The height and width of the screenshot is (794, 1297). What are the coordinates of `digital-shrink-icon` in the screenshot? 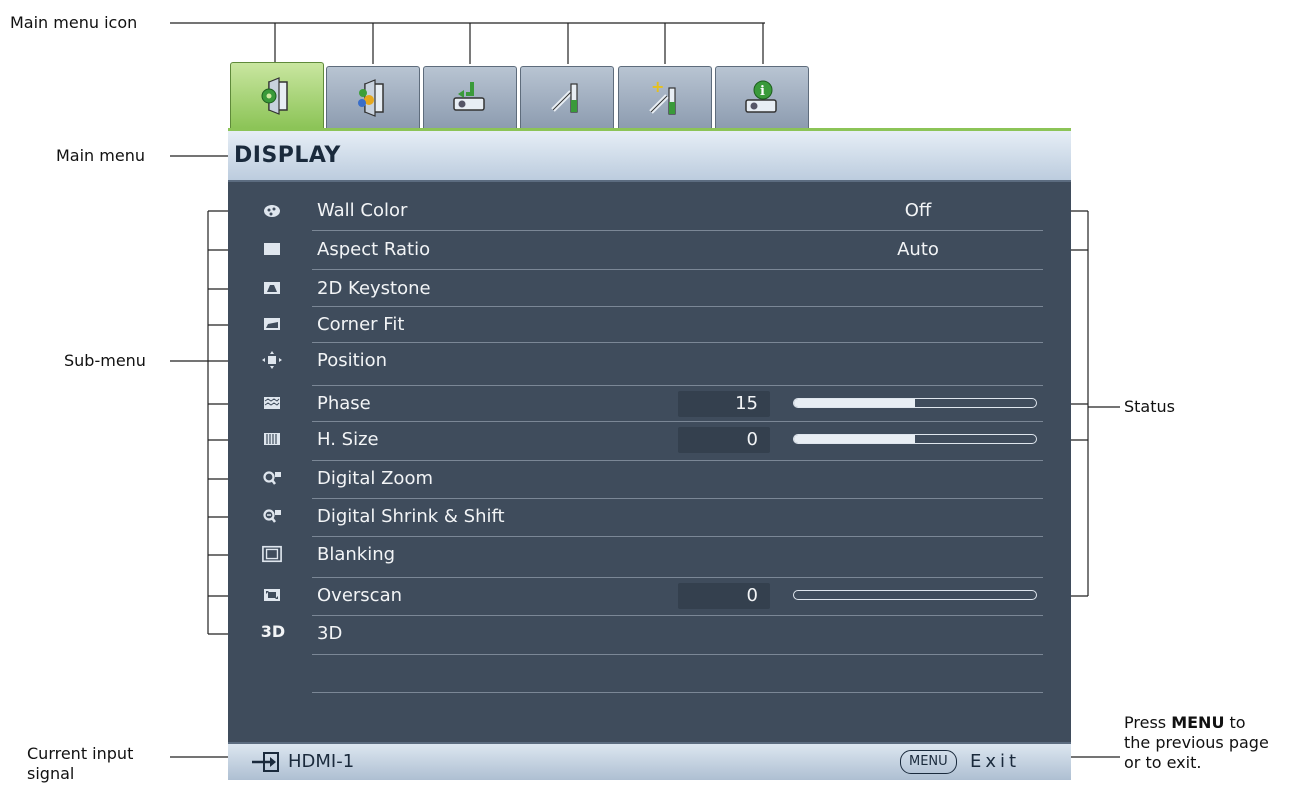 It's located at (272, 516).